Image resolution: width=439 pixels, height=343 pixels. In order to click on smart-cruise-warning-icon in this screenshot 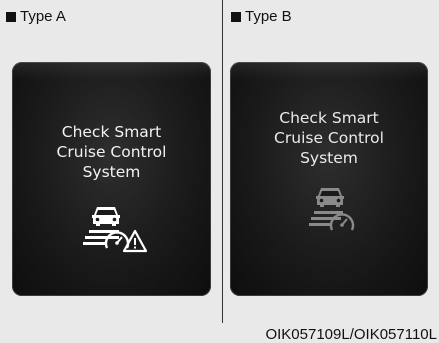, I will do `click(115, 230)`.